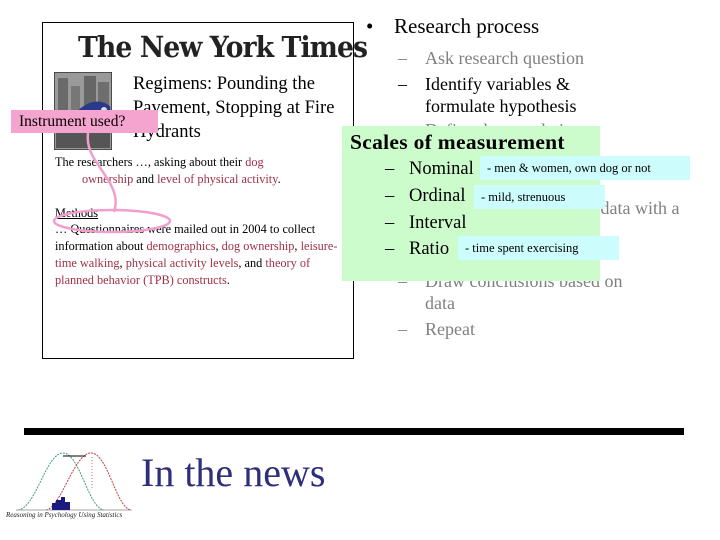  I want to click on nominal-example-note: - men & women, own dog or not, so click(585, 168).